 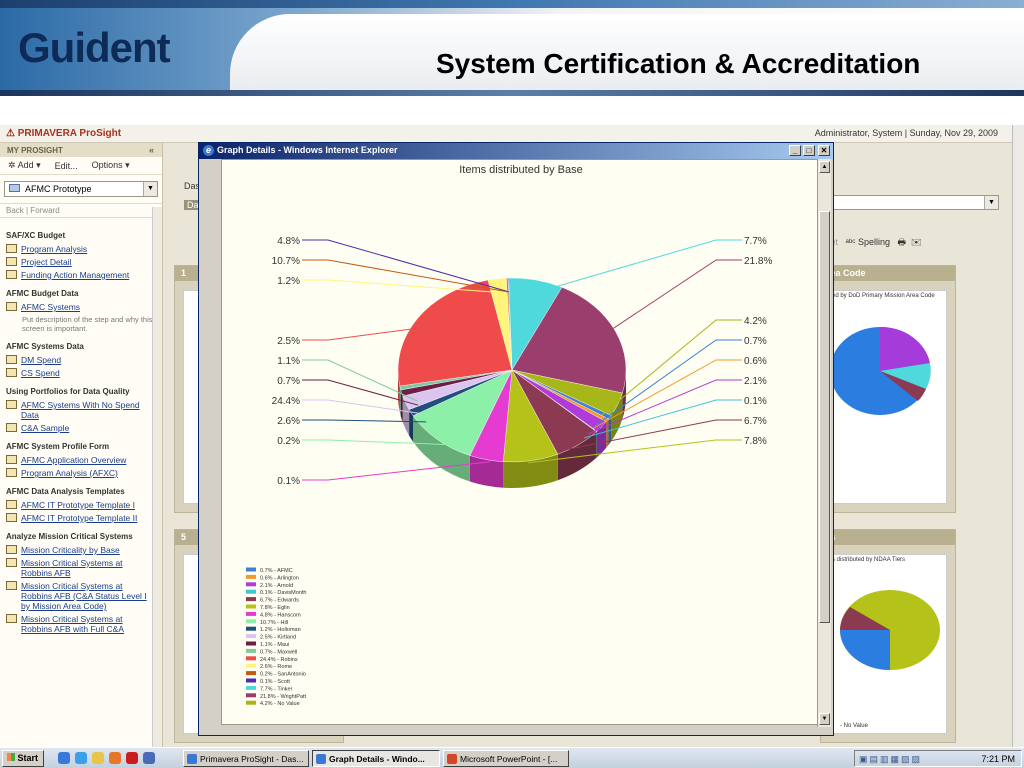 What do you see at coordinates (283, 675) in the screenshot?
I see `legend-label: 0.2% - SanAntonio` at bounding box center [283, 675].